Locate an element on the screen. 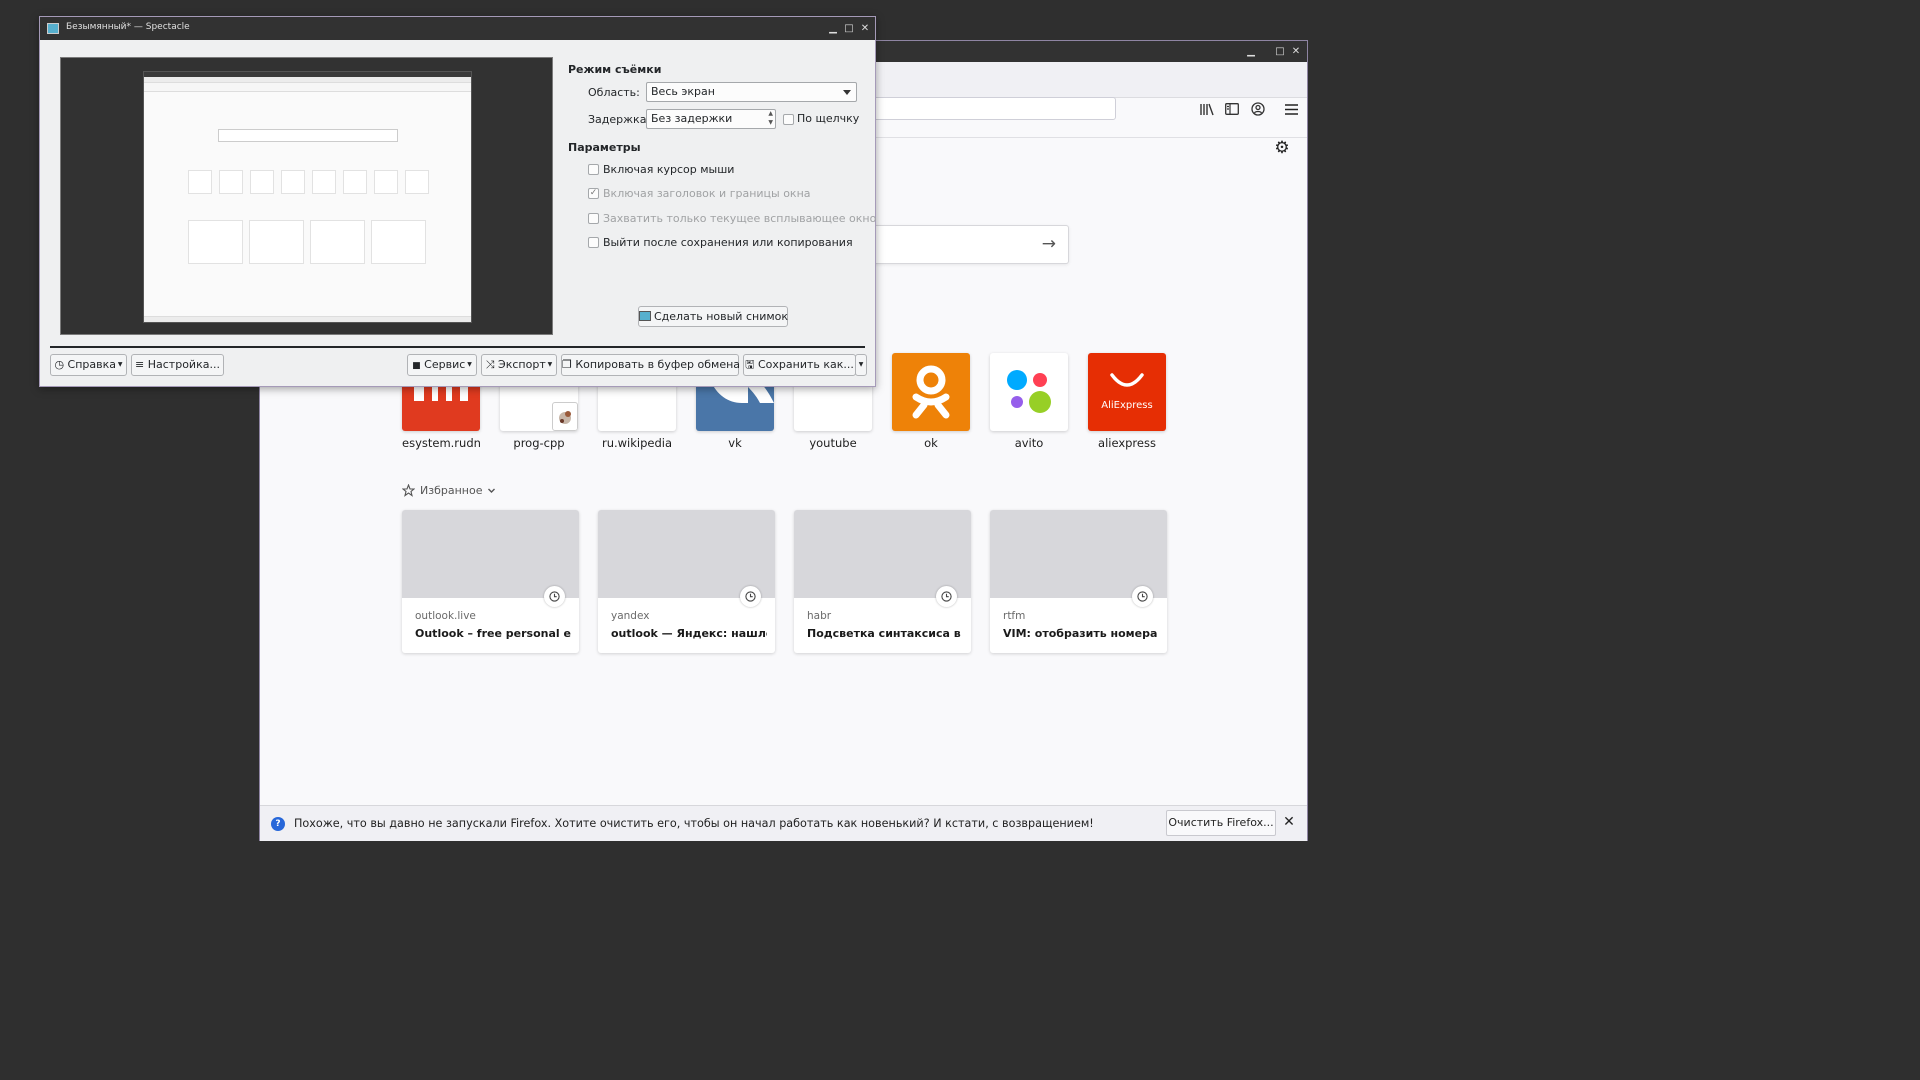 The height and width of the screenshot is (1080, 1920). site-label: ru.wikipedia is located at coordinates (637, 443).